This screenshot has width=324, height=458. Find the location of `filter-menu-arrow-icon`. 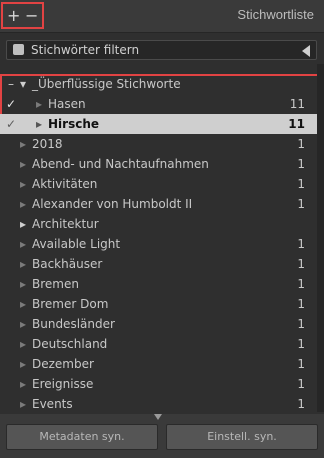

filter-menu-arrow-icon is located at coordinates (306, 51).